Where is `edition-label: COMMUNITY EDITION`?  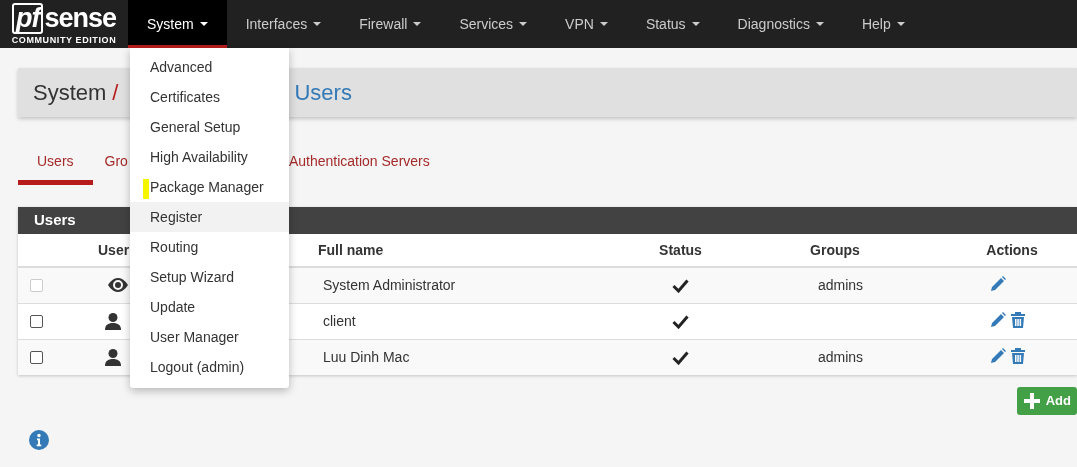 edition-label: COMMUNITY EDITION is located at coordinates (64, 40).